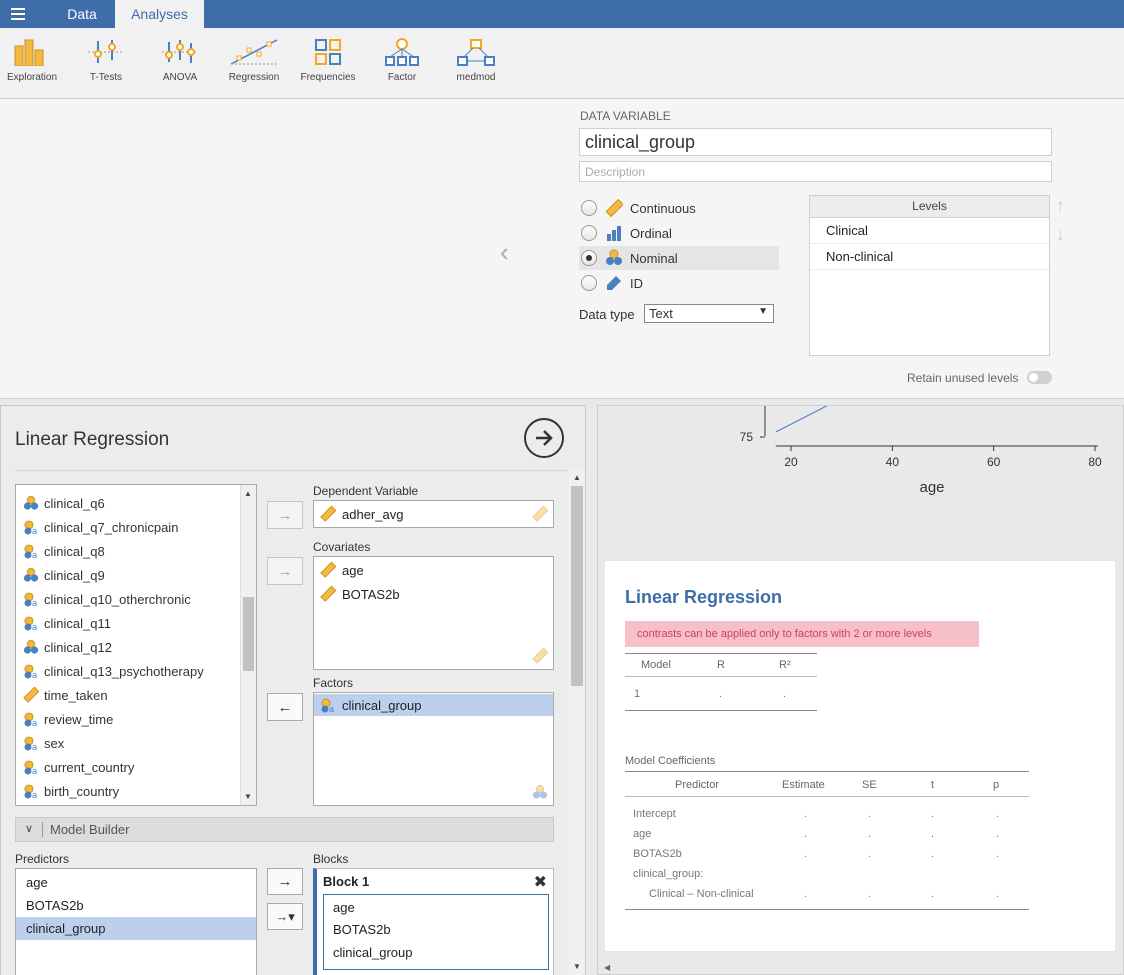 This screenshot has height=975, width=1124. I want to click on measure-type-continuous: Continuous, so click(679, 208).